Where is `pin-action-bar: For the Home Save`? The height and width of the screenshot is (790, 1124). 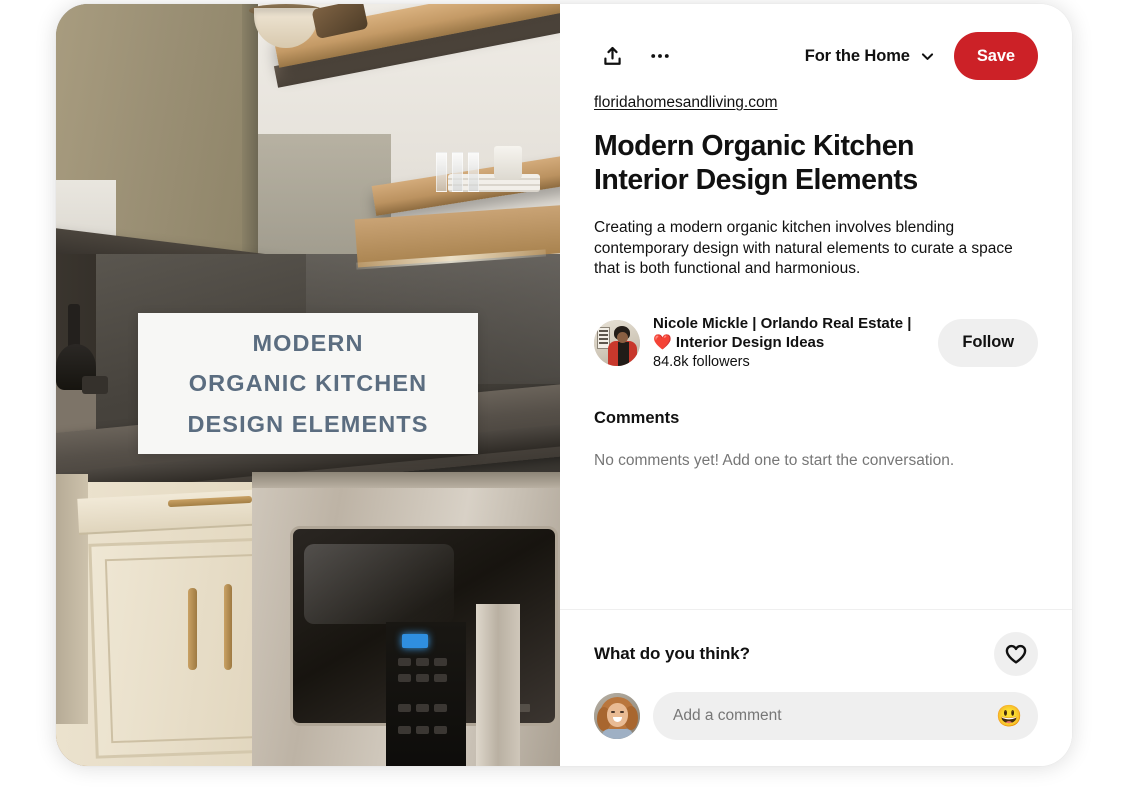
pin-action-bar: For the Home Save is located at coordinates (816, 56).